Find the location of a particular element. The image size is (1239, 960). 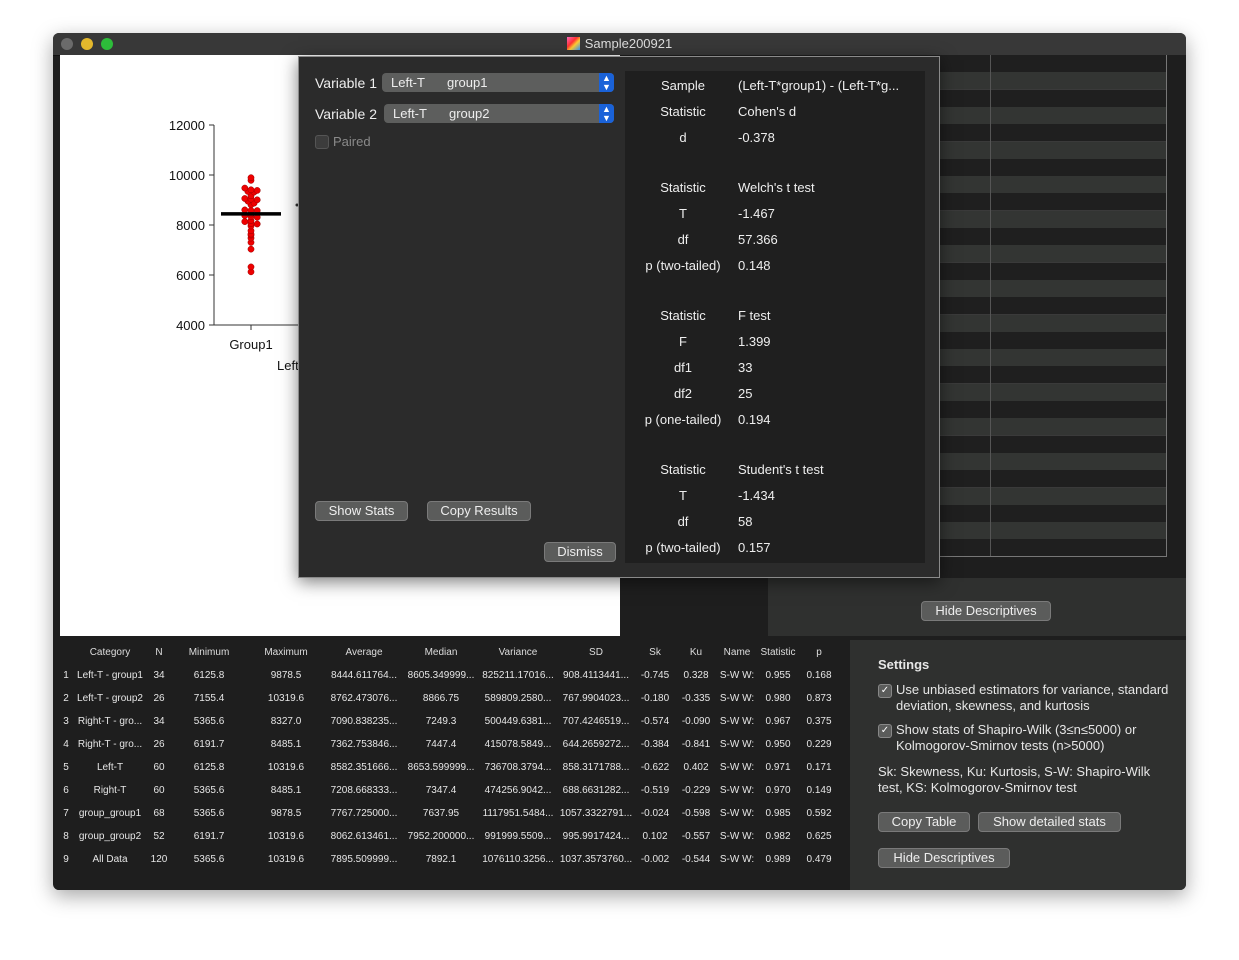

result-value: -0.378 is located at coordinates (756, 137).